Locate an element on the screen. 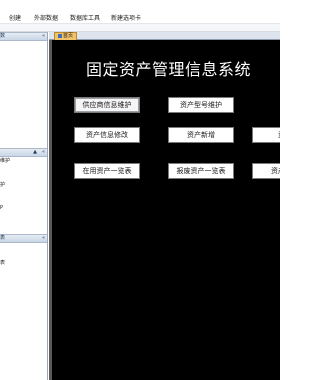  ribbon-collapsed-strip is located at coordinates (140, 28).